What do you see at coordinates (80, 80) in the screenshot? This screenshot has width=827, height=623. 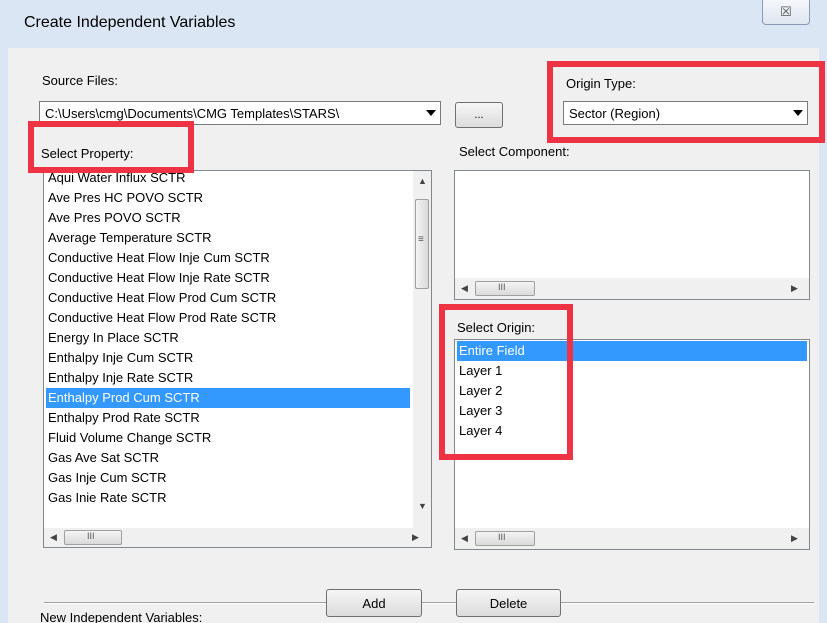 I see `source-files-label: Source Files:` at bounding box center [80, 80].